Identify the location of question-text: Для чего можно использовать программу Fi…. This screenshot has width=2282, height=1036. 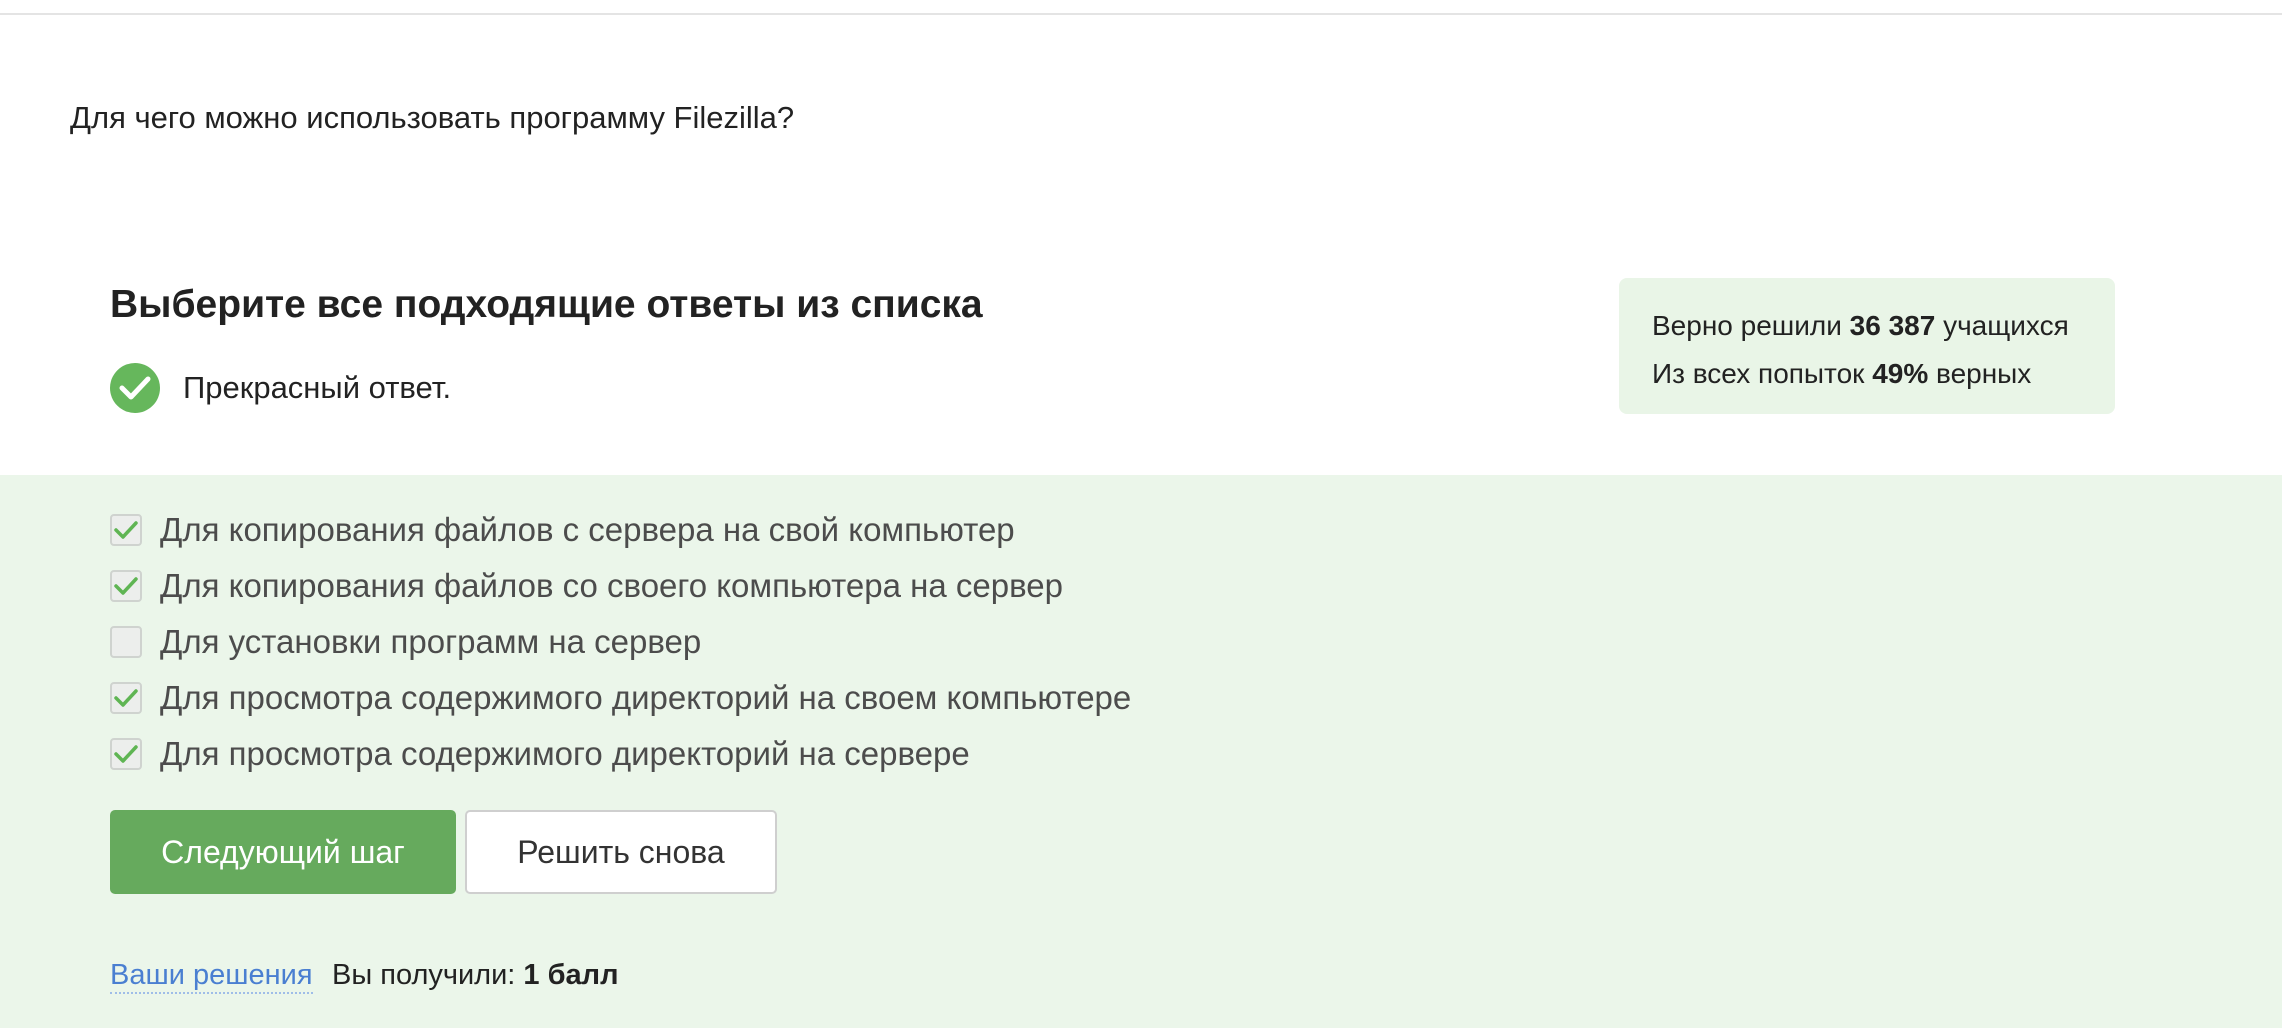
(432, 117).